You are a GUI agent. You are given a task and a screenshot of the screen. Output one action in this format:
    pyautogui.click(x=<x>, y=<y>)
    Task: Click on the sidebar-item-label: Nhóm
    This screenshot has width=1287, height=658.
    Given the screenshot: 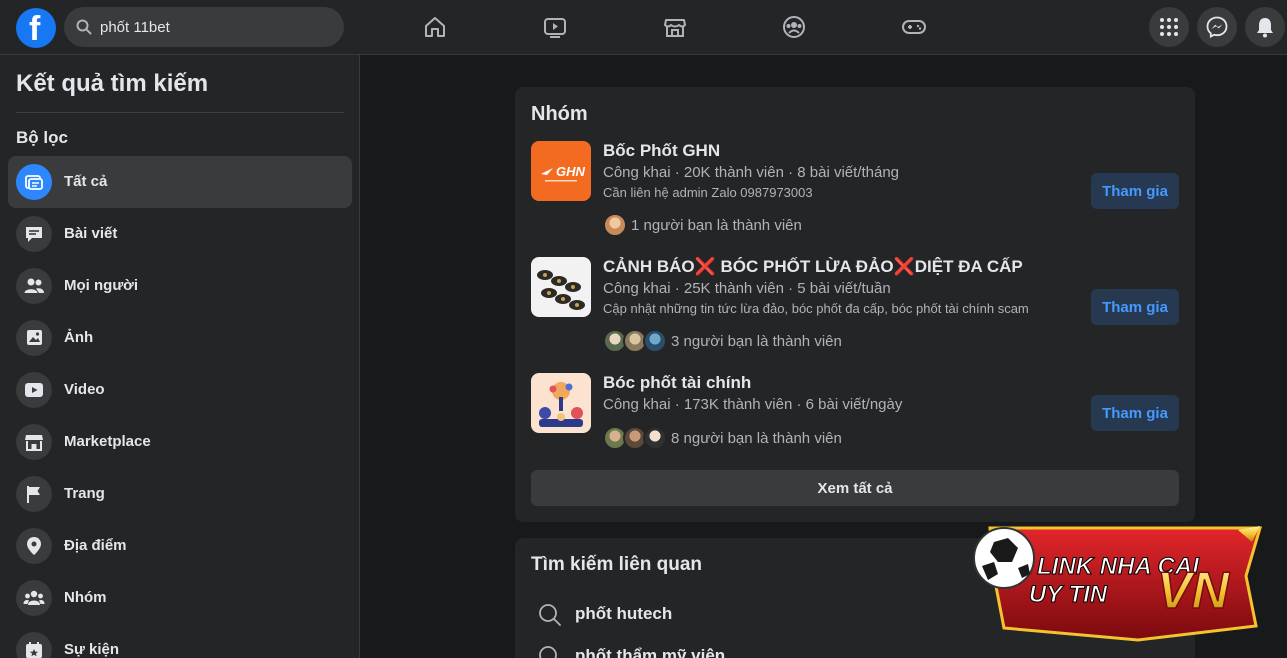 What is the action you would take?
    pyautogui.click(x=85, y=597)
    